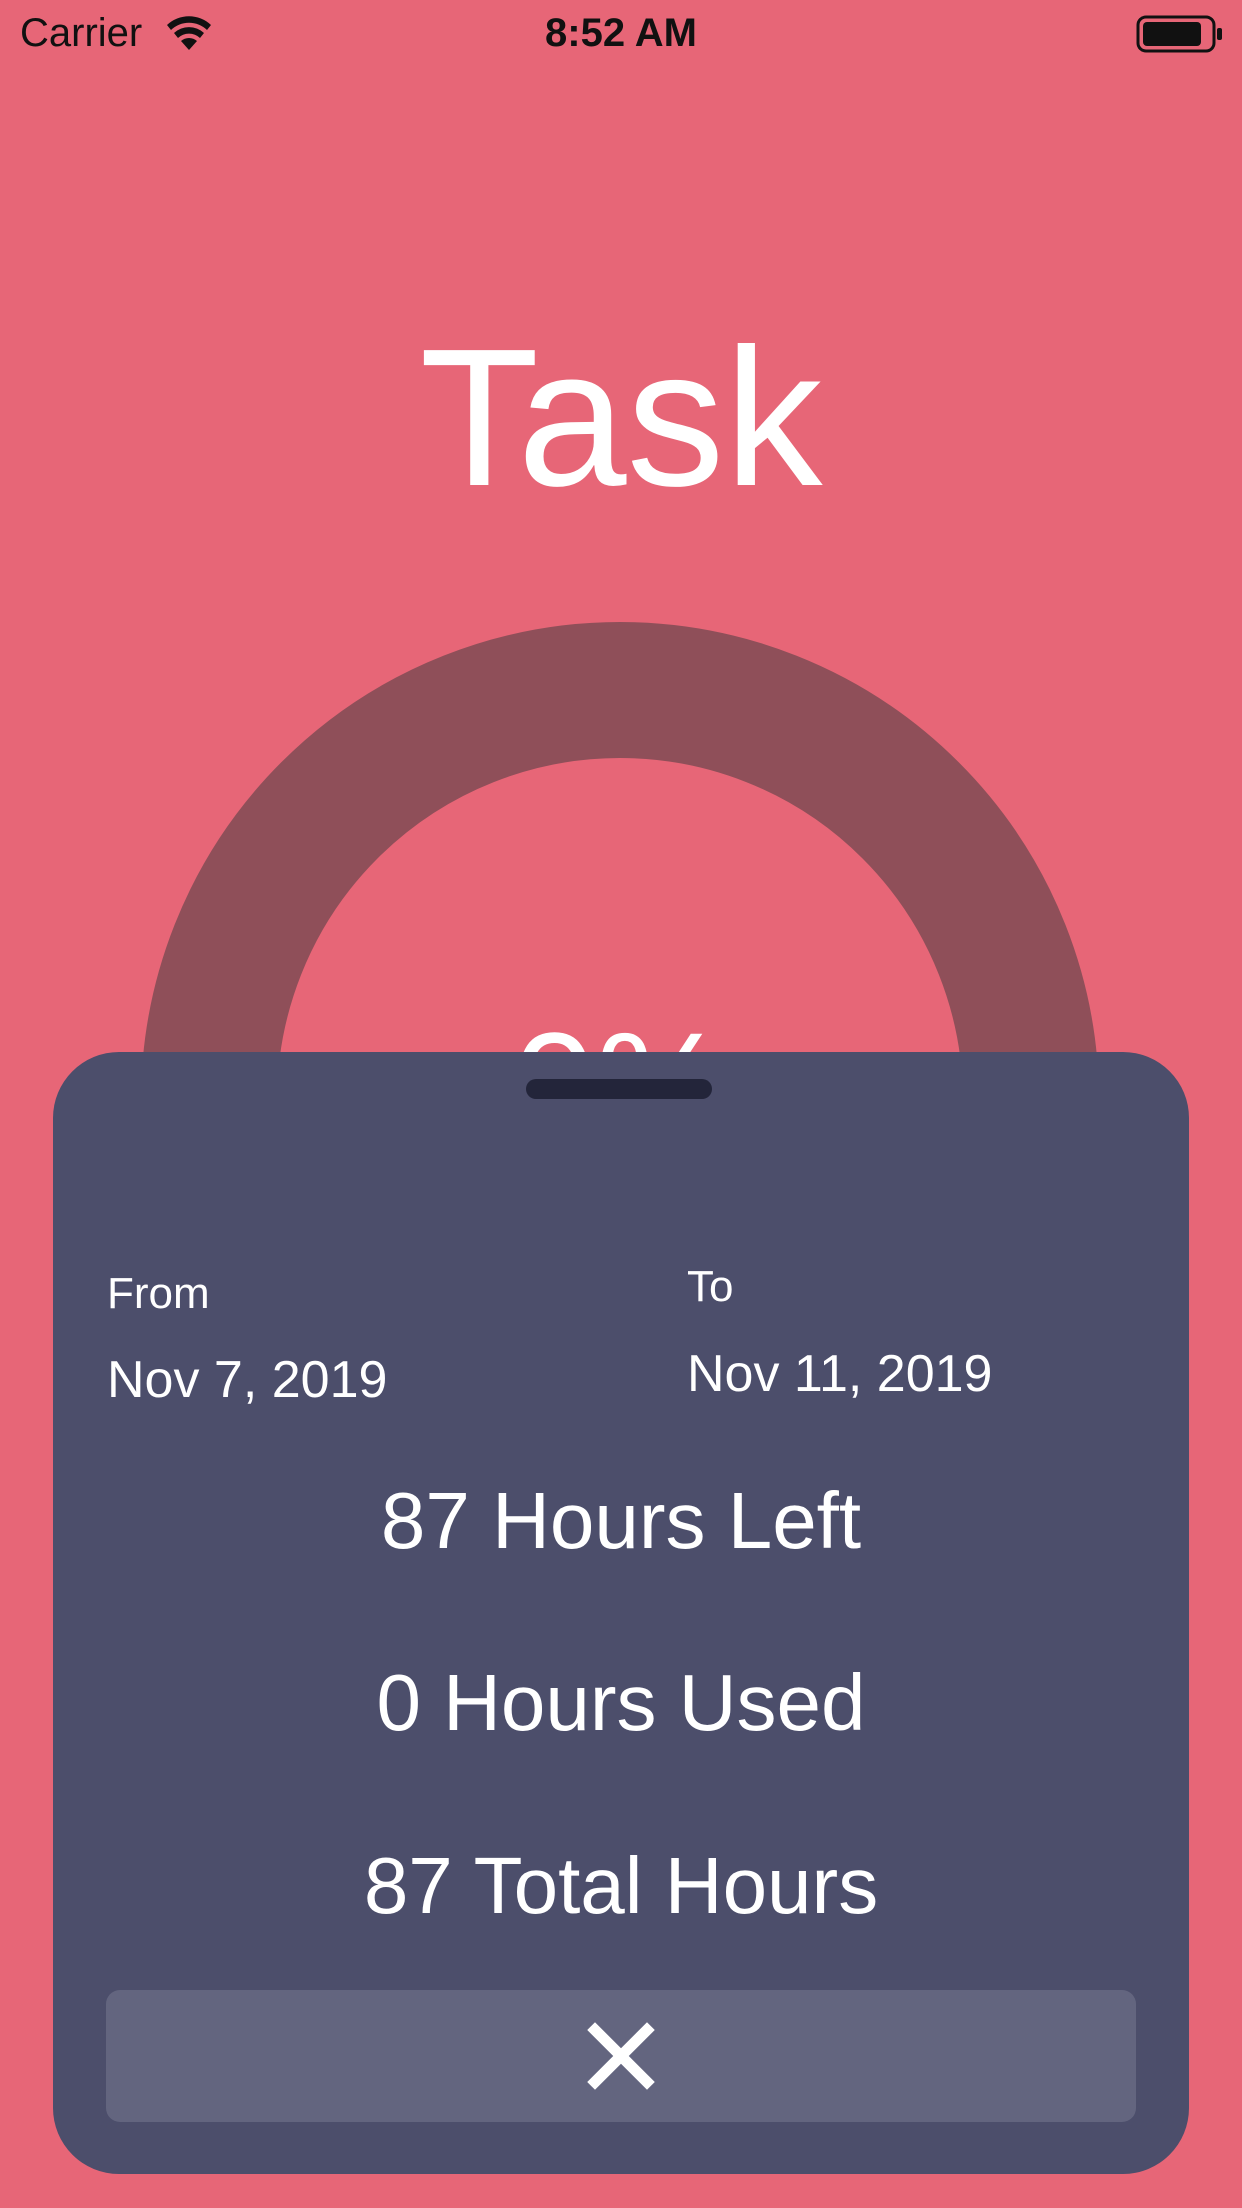 The height and width of the screenshot is (2208, 1242). What do you see at coordinates (840, 1374) in the screenshot?
I see `to-date: Nov 11, 2019` at bounding box center [840, 1374].